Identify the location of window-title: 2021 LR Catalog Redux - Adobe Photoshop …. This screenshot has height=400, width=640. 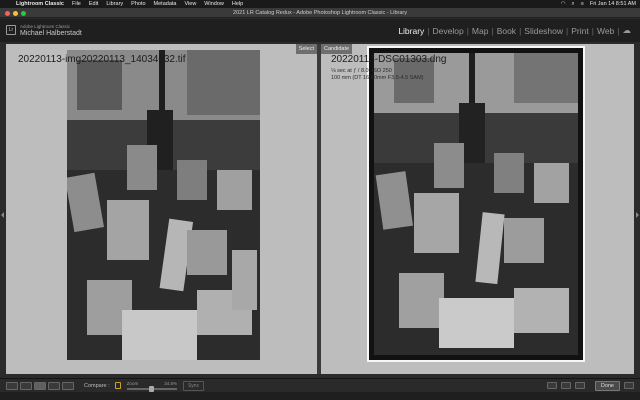
(320, 13).